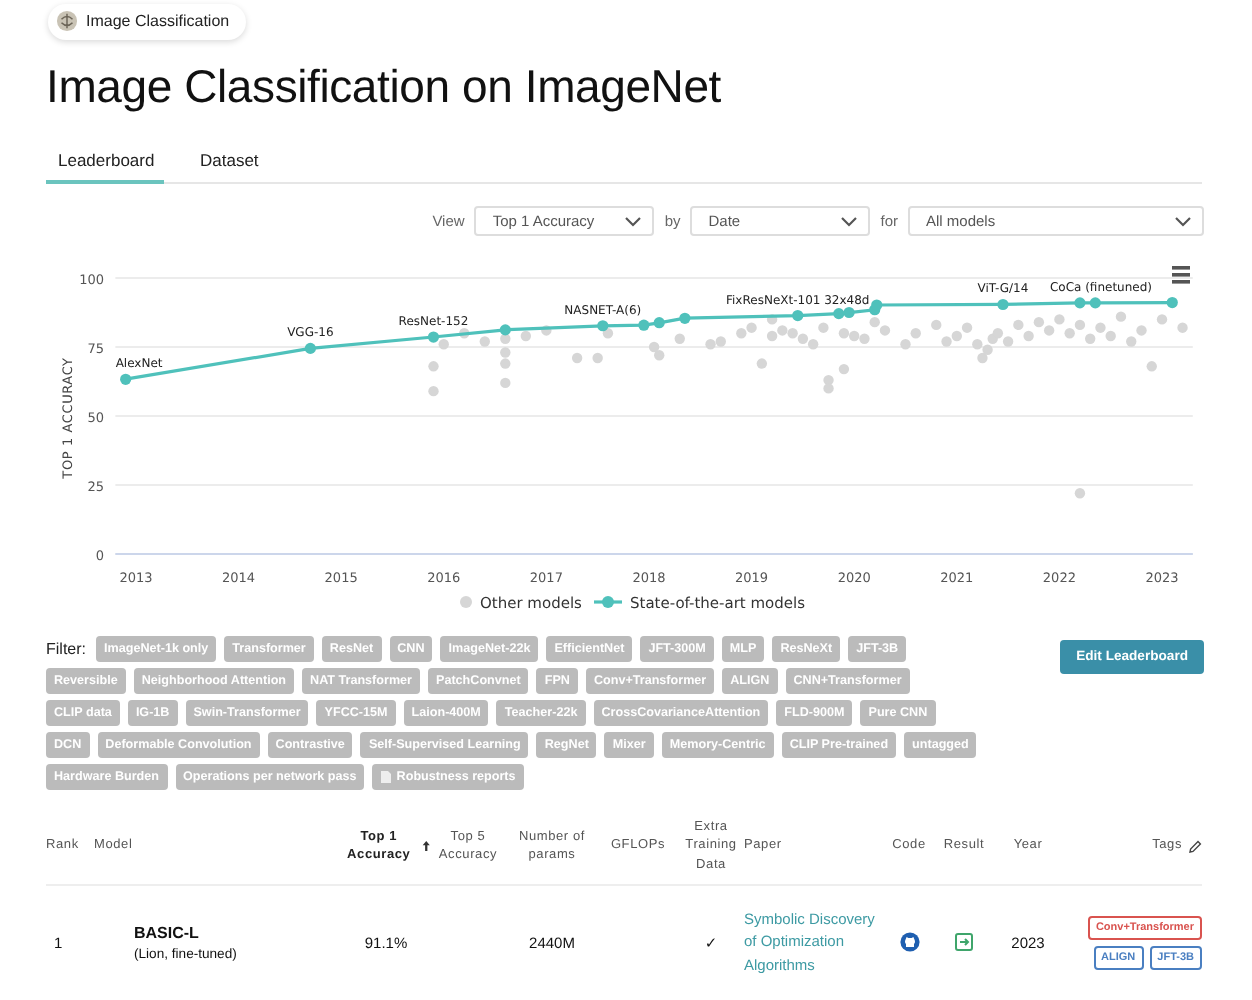  What do you see at coordinates (964, 942) in the screenshot?
I see `result-icon` at bounding box center [964, 942].